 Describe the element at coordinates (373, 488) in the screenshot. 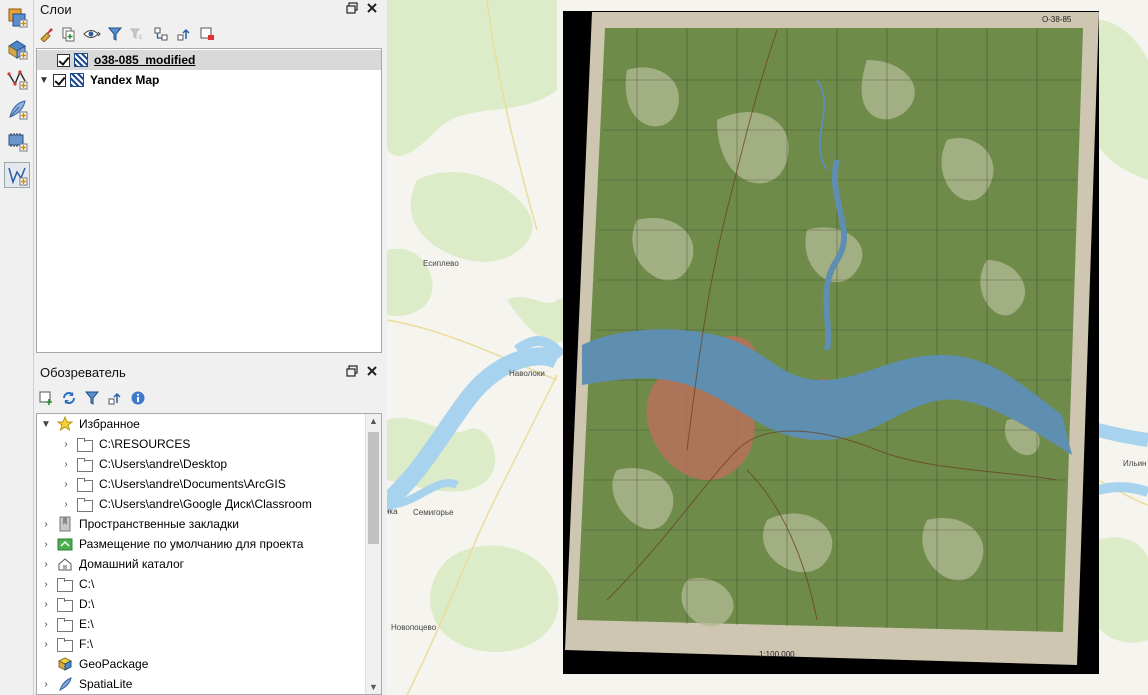

I see `scroll-thumb` at that location.